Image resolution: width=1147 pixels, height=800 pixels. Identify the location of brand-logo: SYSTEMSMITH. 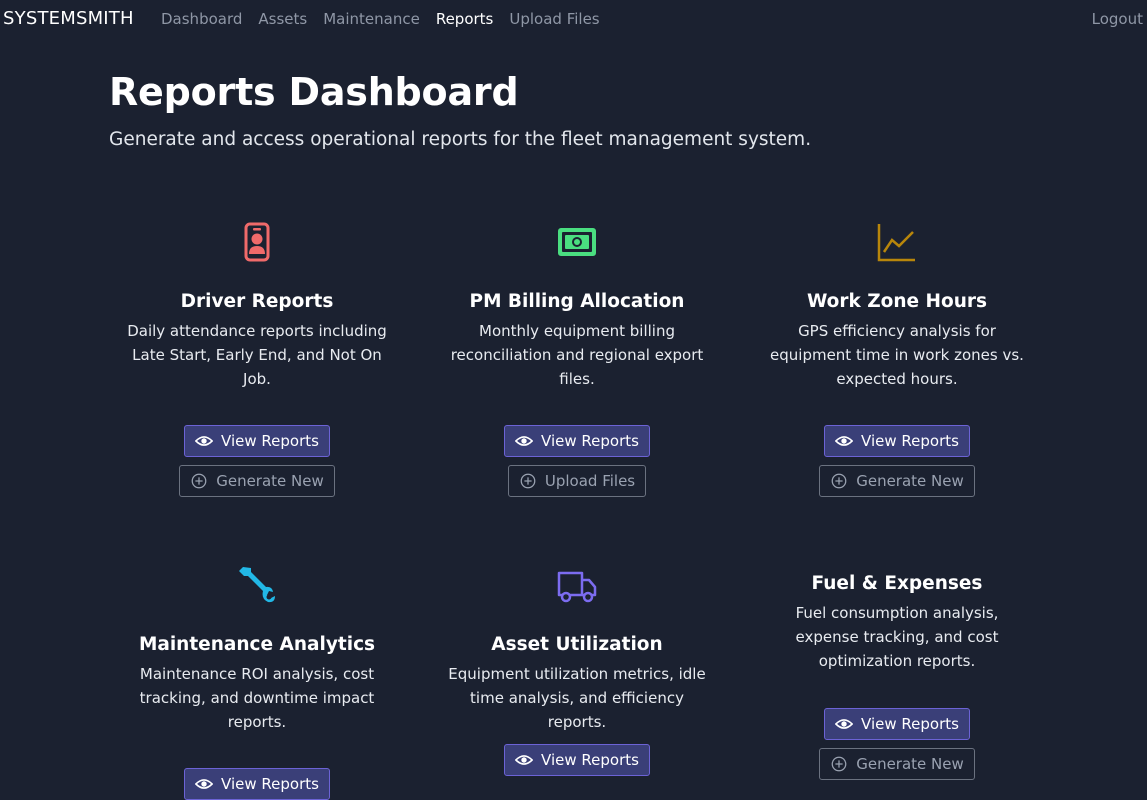
(68, 18).